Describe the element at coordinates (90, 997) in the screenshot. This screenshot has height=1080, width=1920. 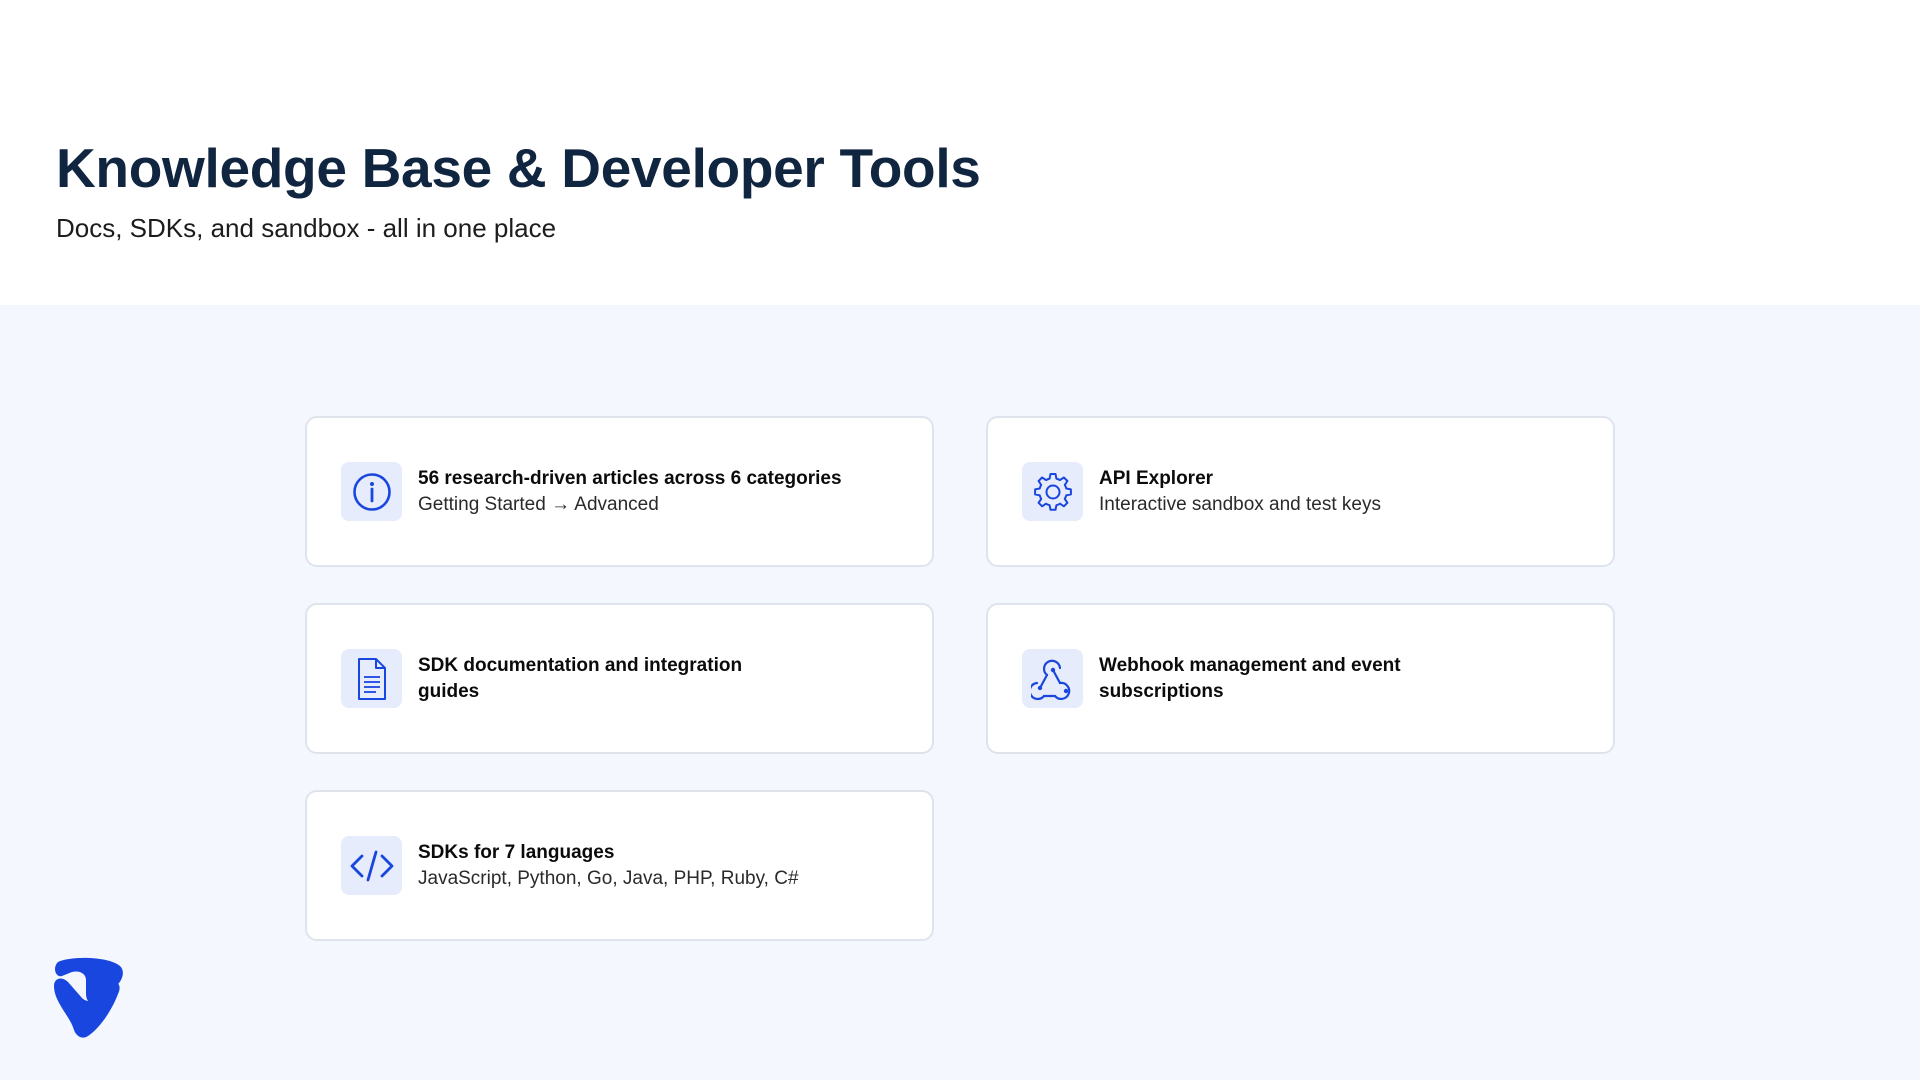
I see `brand-logo-icon` at that location.